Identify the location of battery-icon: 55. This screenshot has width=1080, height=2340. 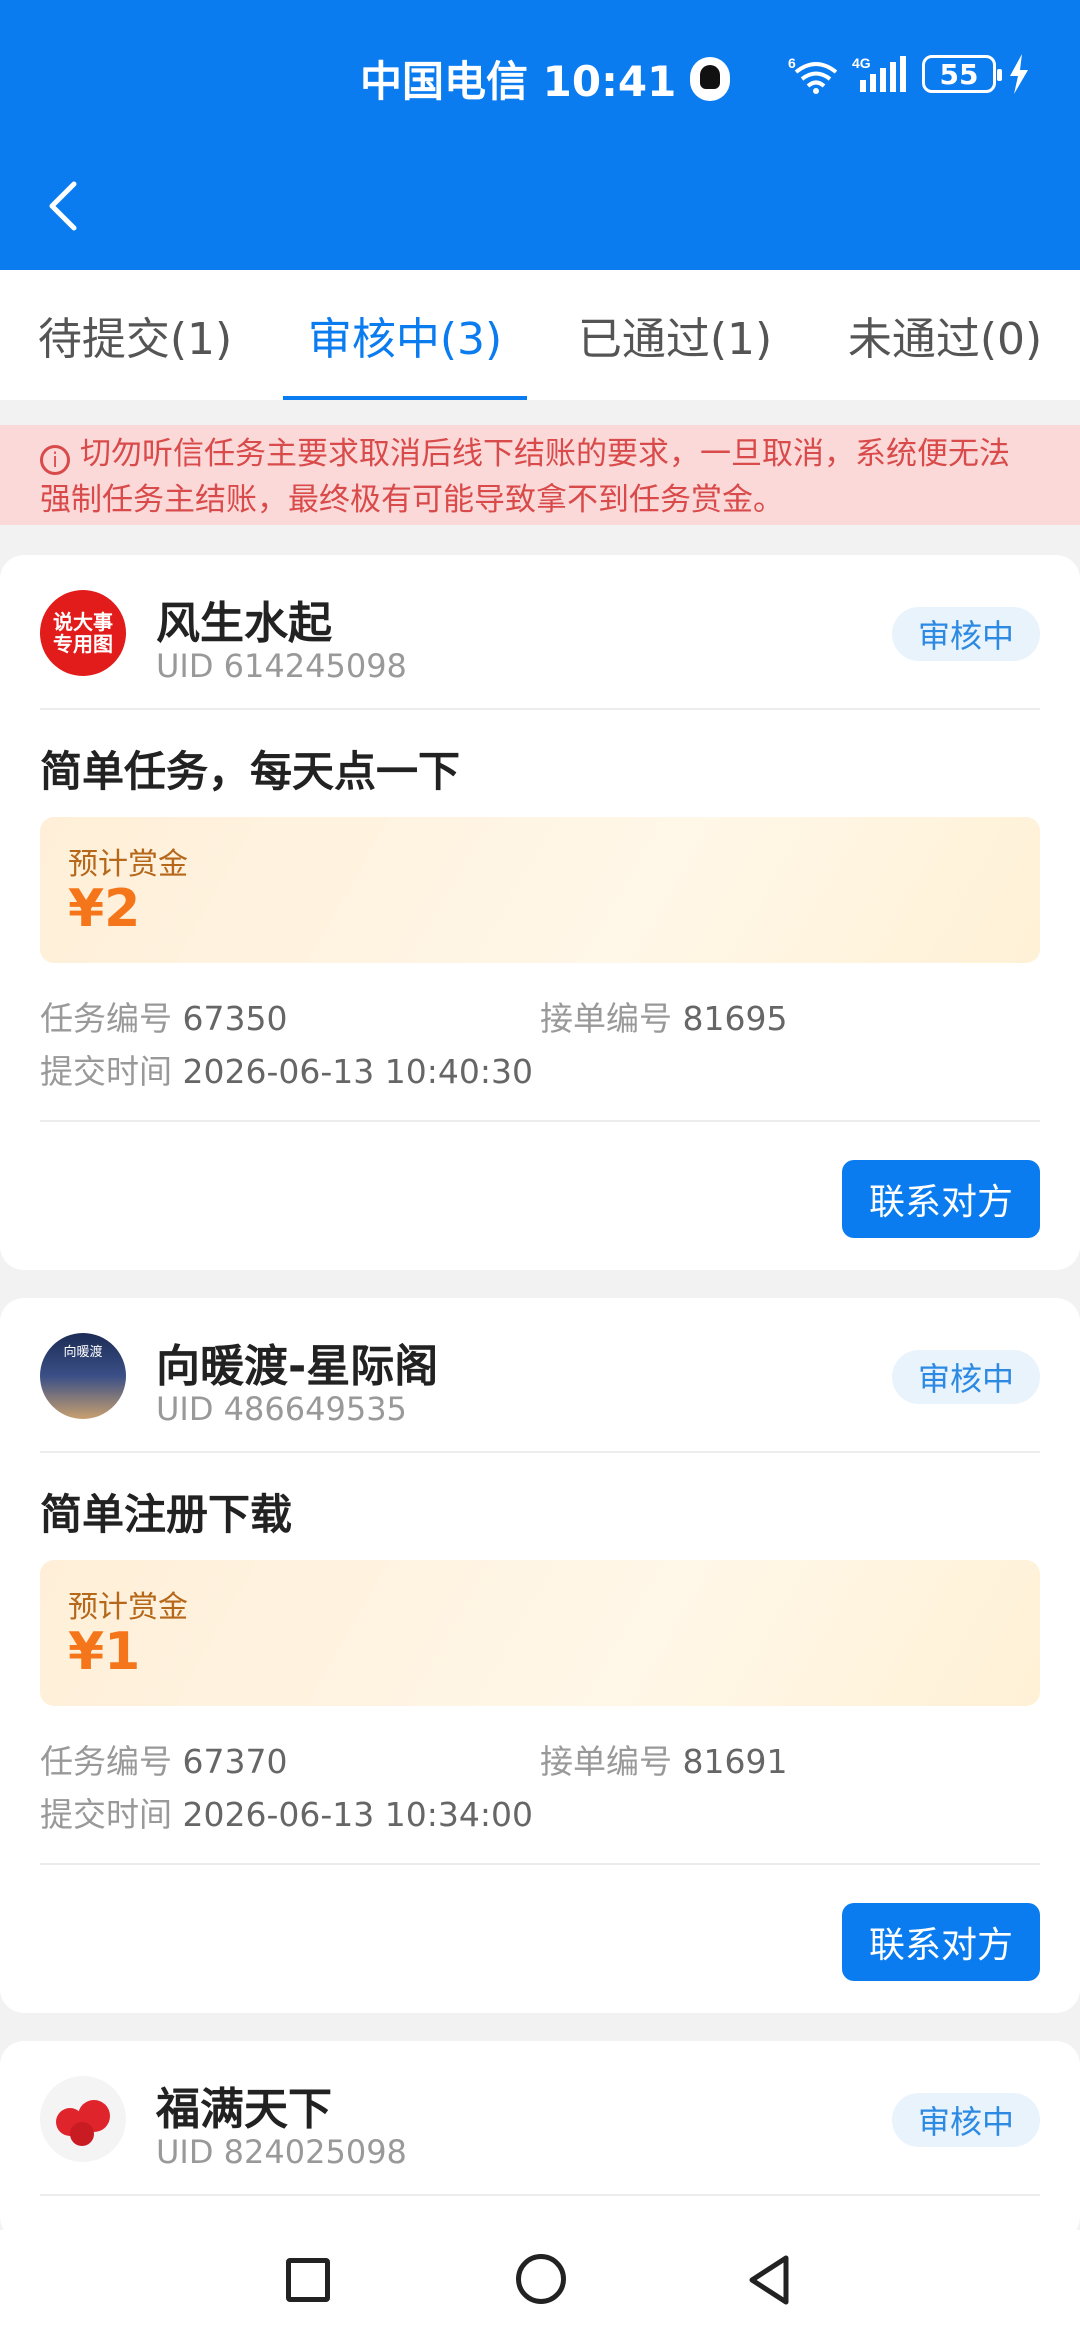
(962, 74).